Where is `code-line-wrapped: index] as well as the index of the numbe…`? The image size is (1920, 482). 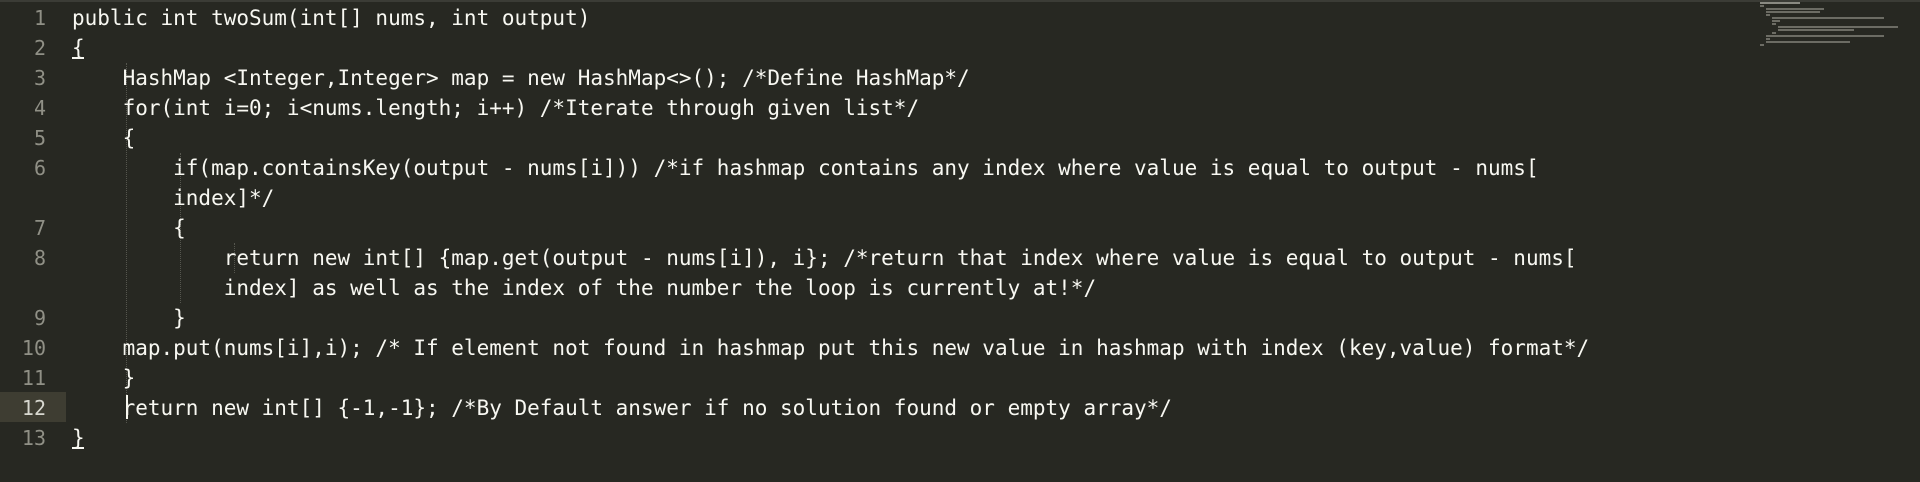
code-line-wrapped: index] as well as the index of the numbe… is located at coordinates (584, 288).